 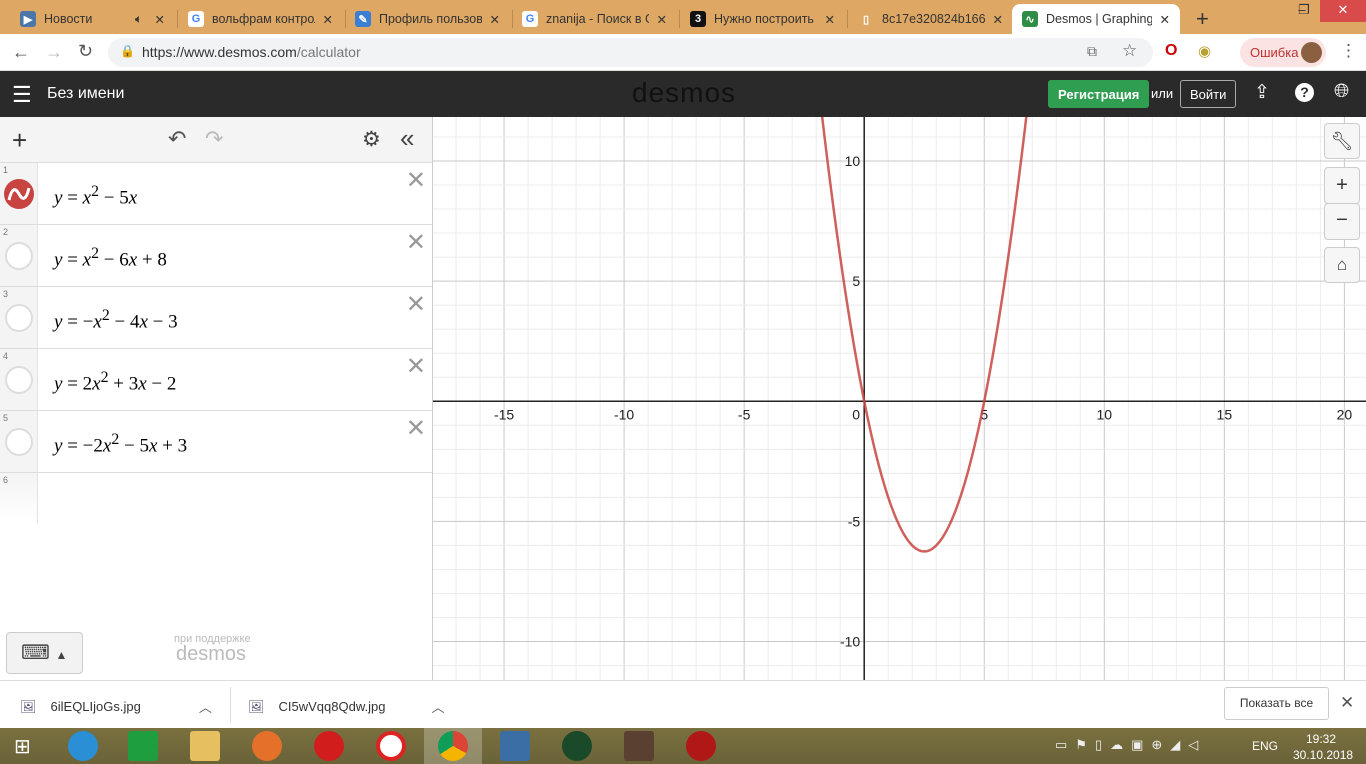 What do you see at coordinates (44, 653) in the screenshot?
I see `keyboard-toggle-button: ⌨ ▲` at bounding box center [44, 653].